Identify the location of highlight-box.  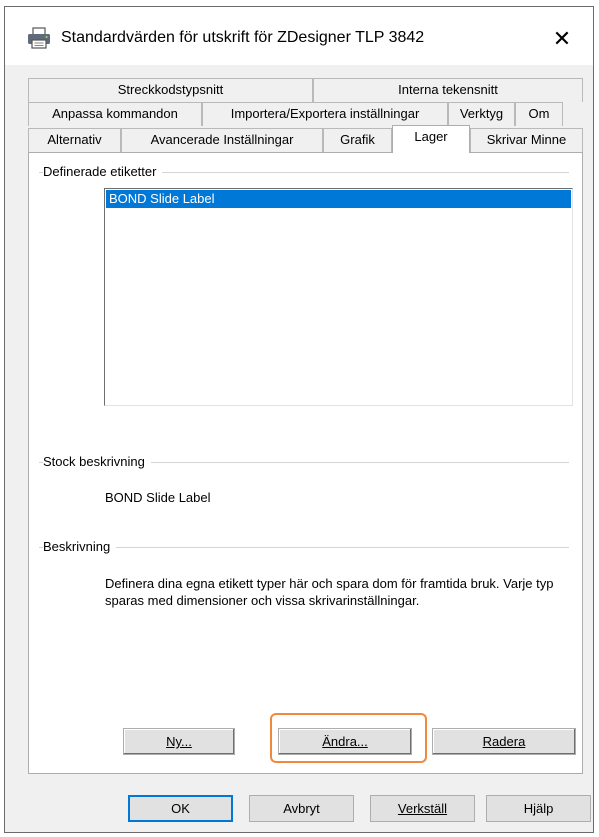
(348, 738).